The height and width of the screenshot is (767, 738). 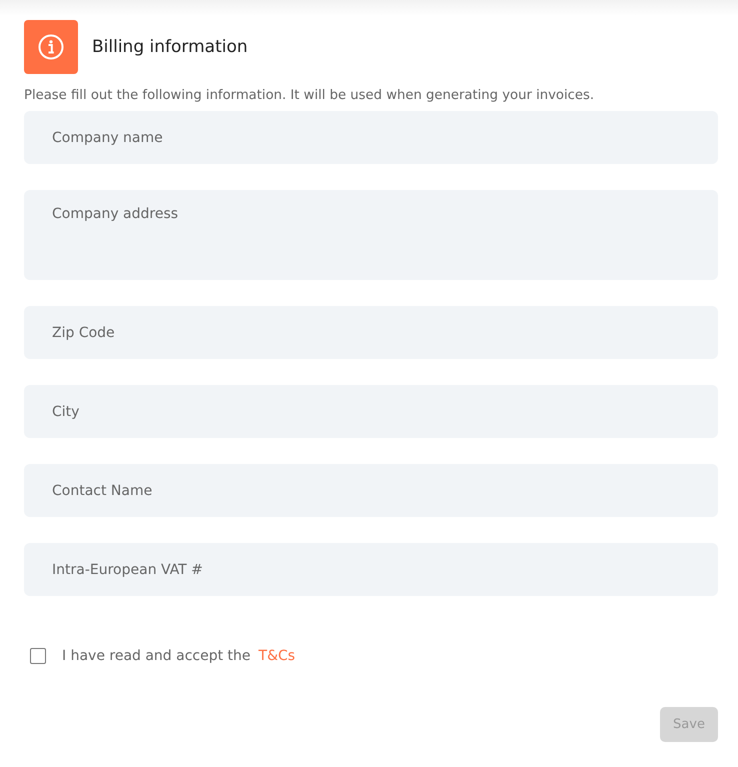 What do you see at coordinates (310, 95) in the screenshot?
I see `description-text: Please fill out the following information. It will be used when generating your invoices.` at bounding box center [310, 95].